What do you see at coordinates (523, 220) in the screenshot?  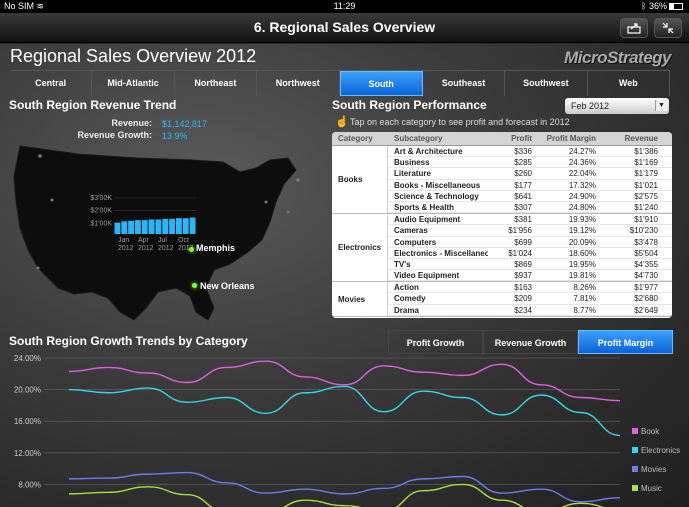 I see `profit-cell: $381` at bounding box center [523, 220].